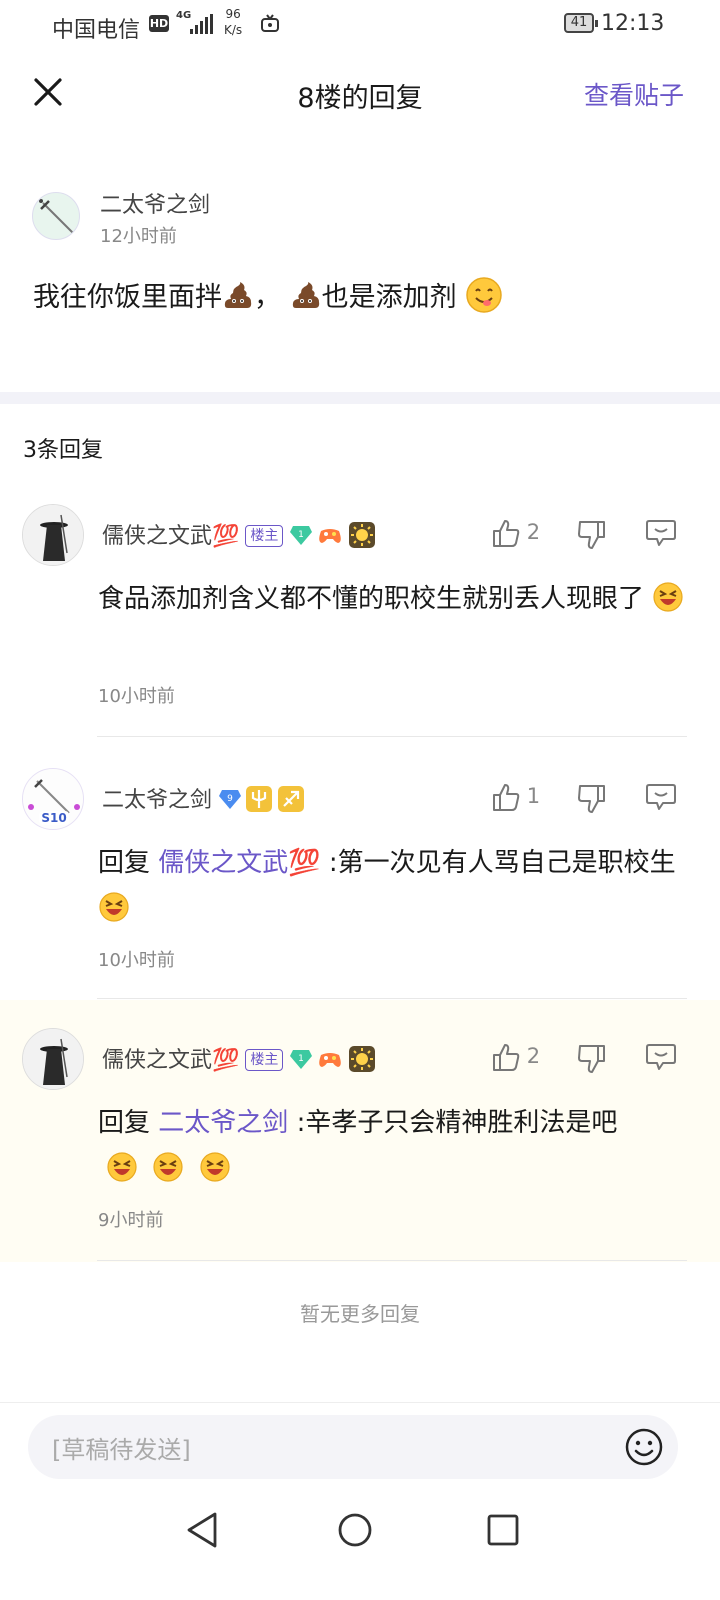 The height and width of the screenshot is (1600, 720). I want to click on network-type: 4G, so click(184, 15).